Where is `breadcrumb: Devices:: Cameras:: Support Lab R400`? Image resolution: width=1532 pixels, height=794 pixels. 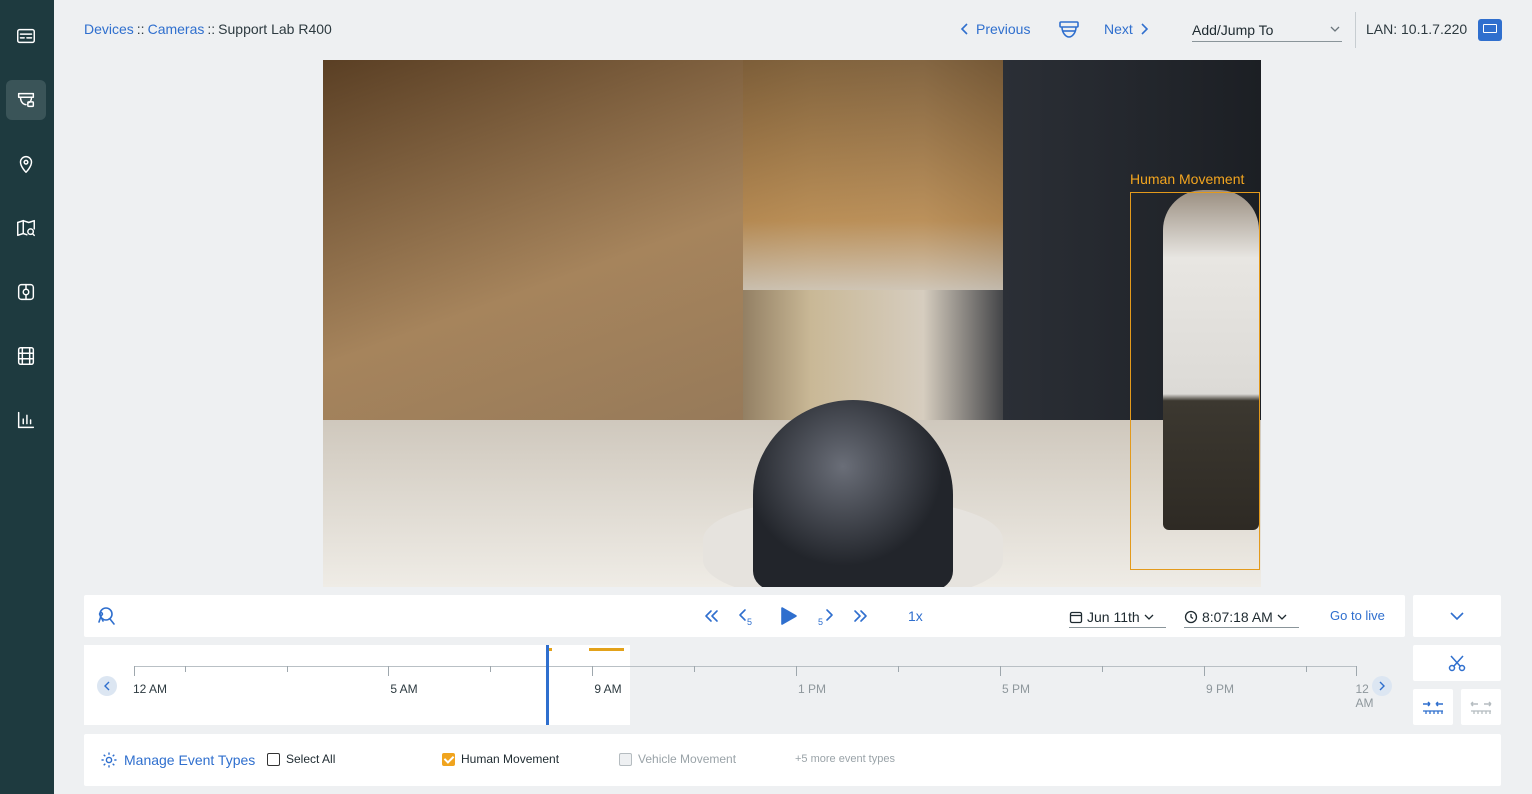
breadcrumb: Devices:: Cameras:: Support Lab R400 is located at coordinates (208, 29).